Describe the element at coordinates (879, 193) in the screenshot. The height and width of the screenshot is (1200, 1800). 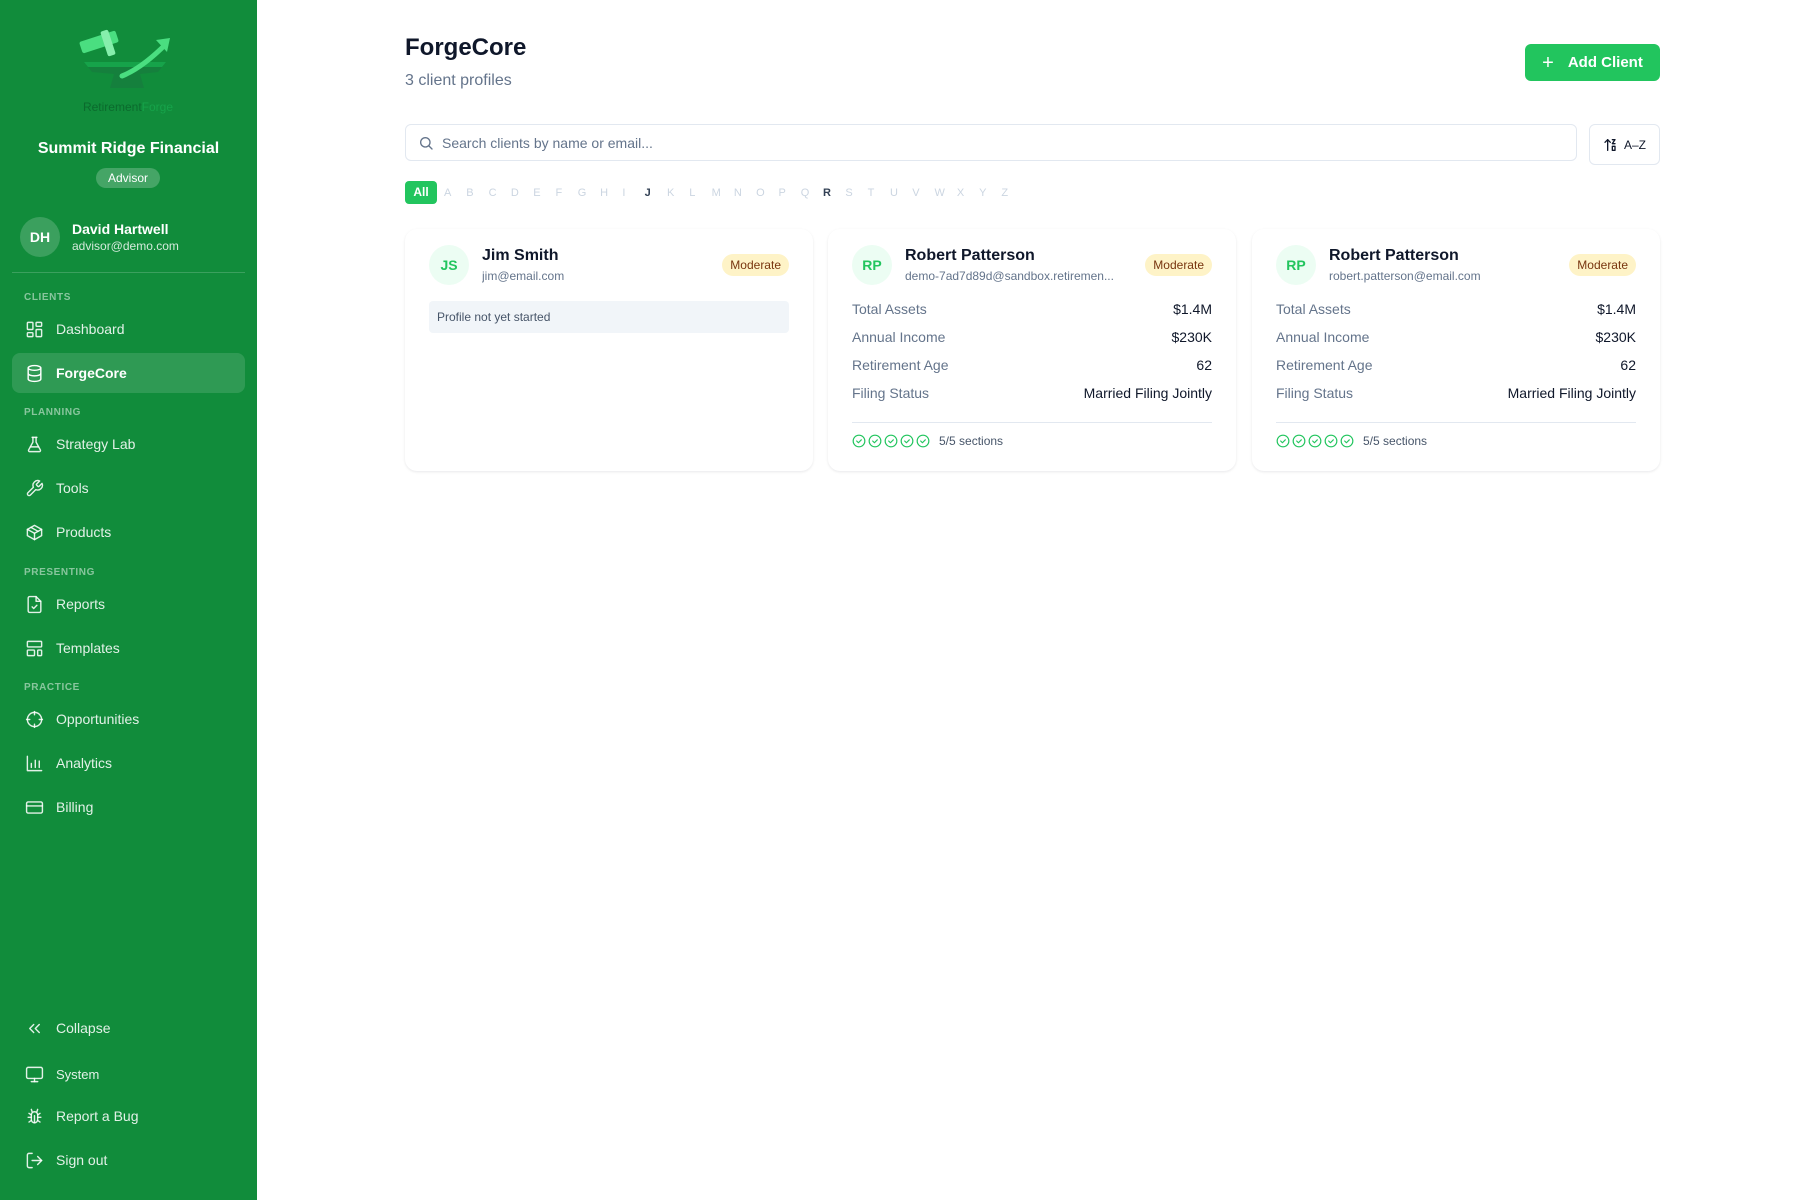
I see `alphabet-filter-letter: T` at that location.